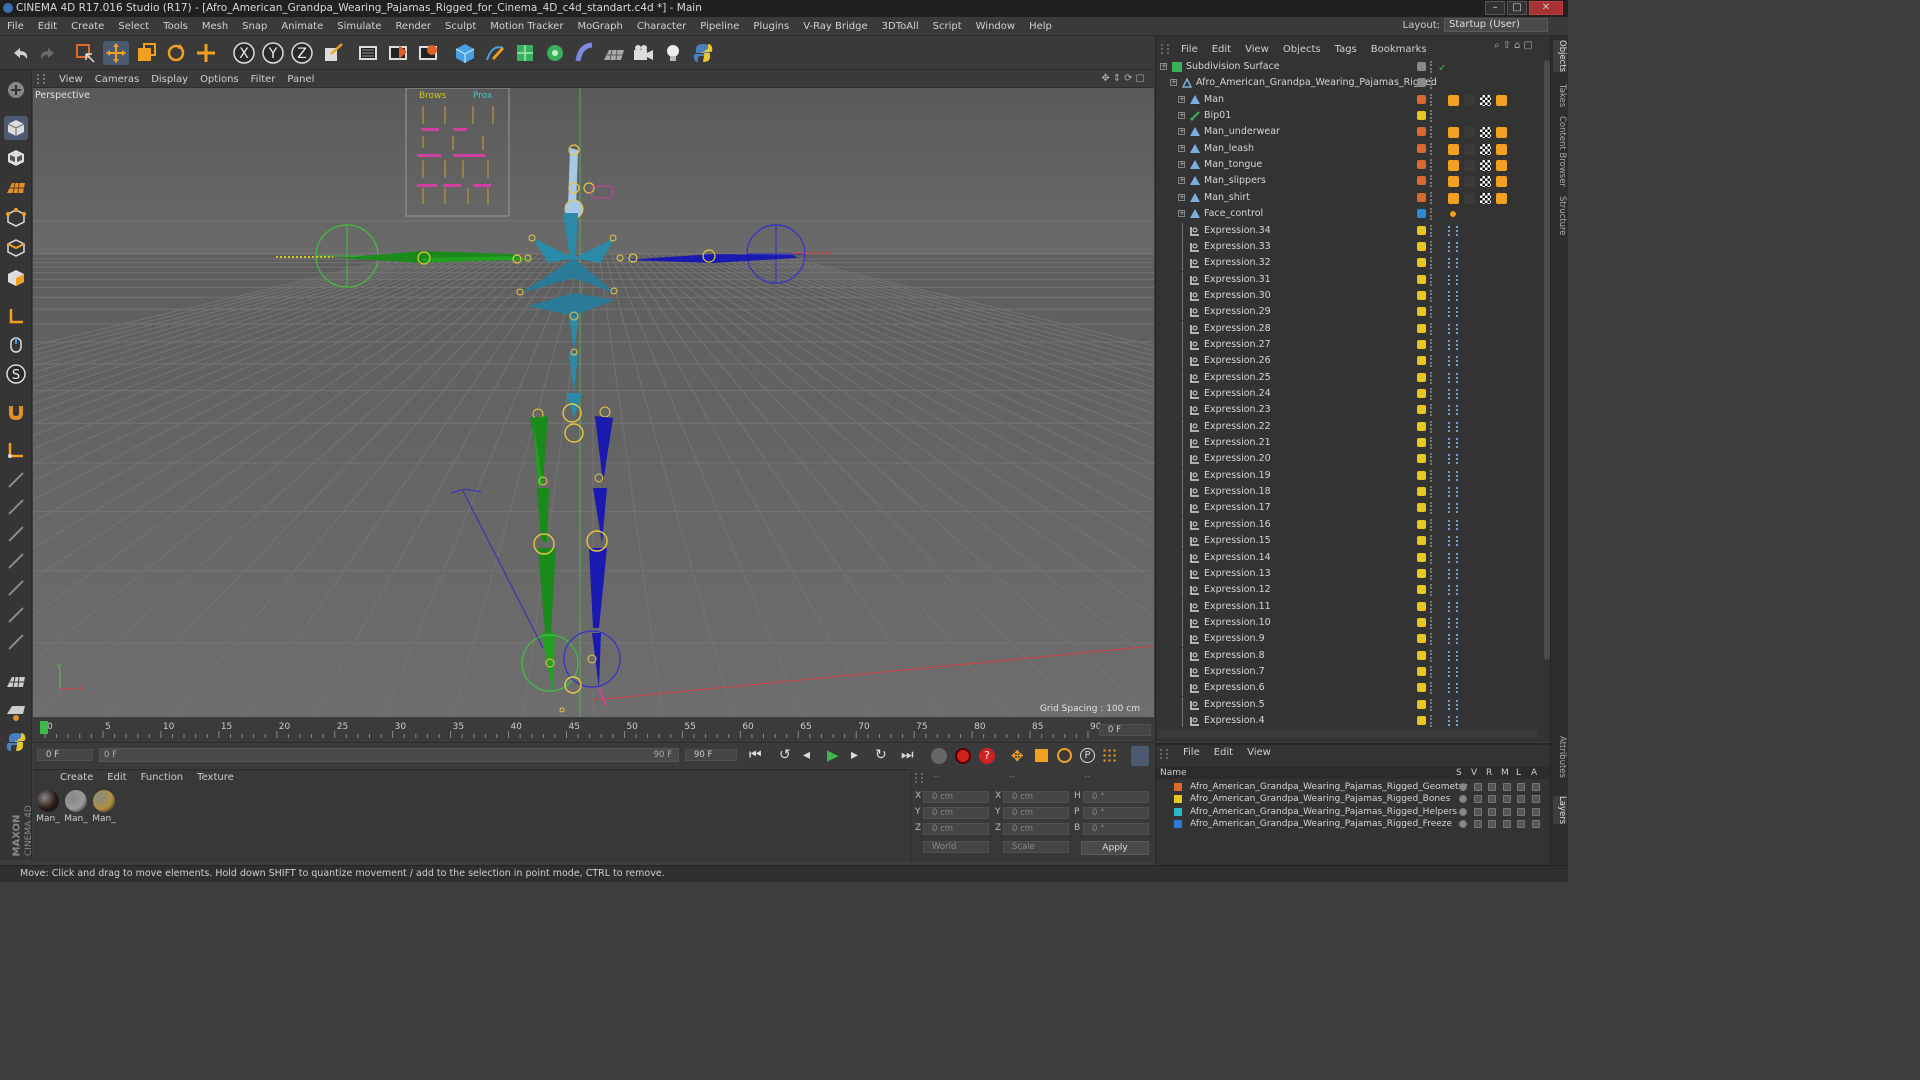  Describe the element at coordinates (206, 53) in the screenshot. I see `transform-tool-button` at that location.